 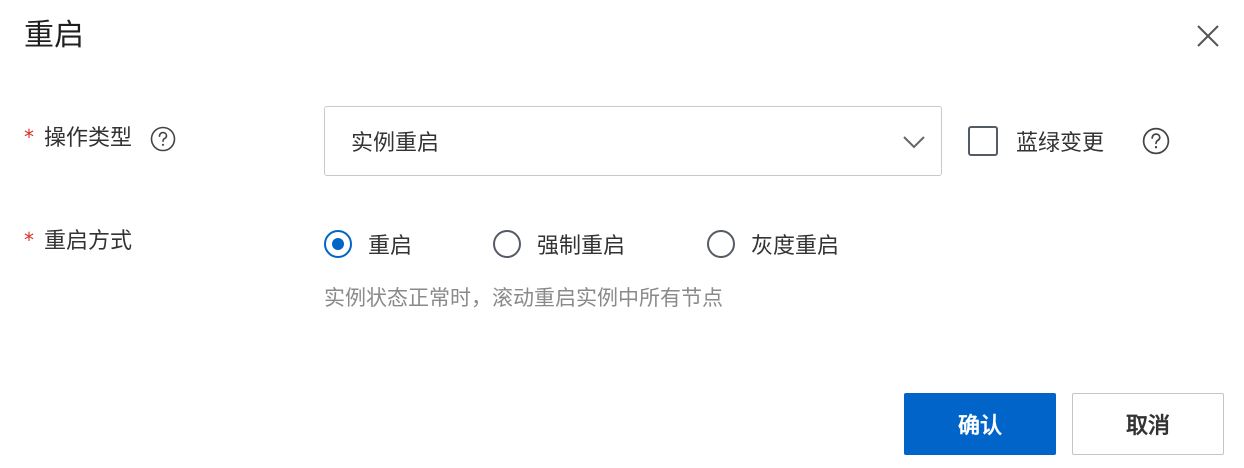 What do you see at coordinates (88, 241) in the screenshot?
I see `restart-method-label: 重启方式` at bounding box center [88, 241].